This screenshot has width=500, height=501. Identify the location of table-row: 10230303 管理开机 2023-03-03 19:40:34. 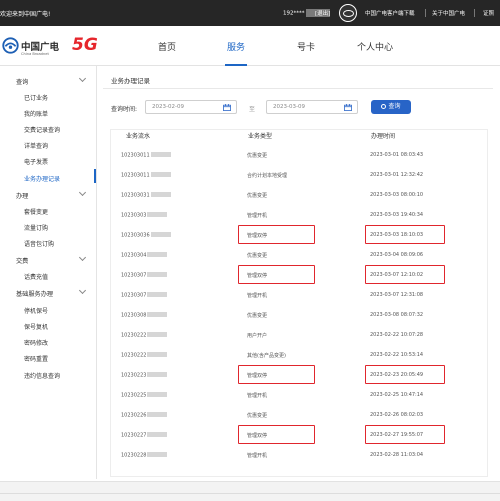
(299, 215).